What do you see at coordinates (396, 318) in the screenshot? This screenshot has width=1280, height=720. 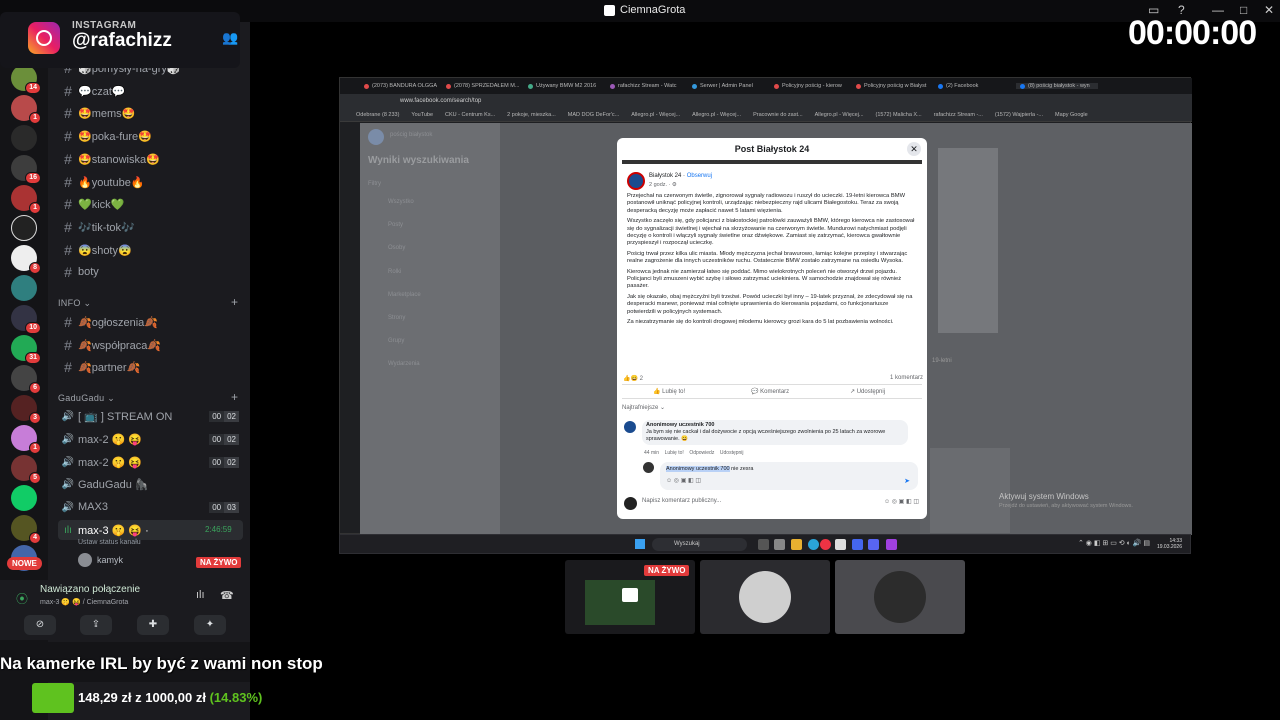 I see `filter-pages: Strony` at bounding box center [396, 318].